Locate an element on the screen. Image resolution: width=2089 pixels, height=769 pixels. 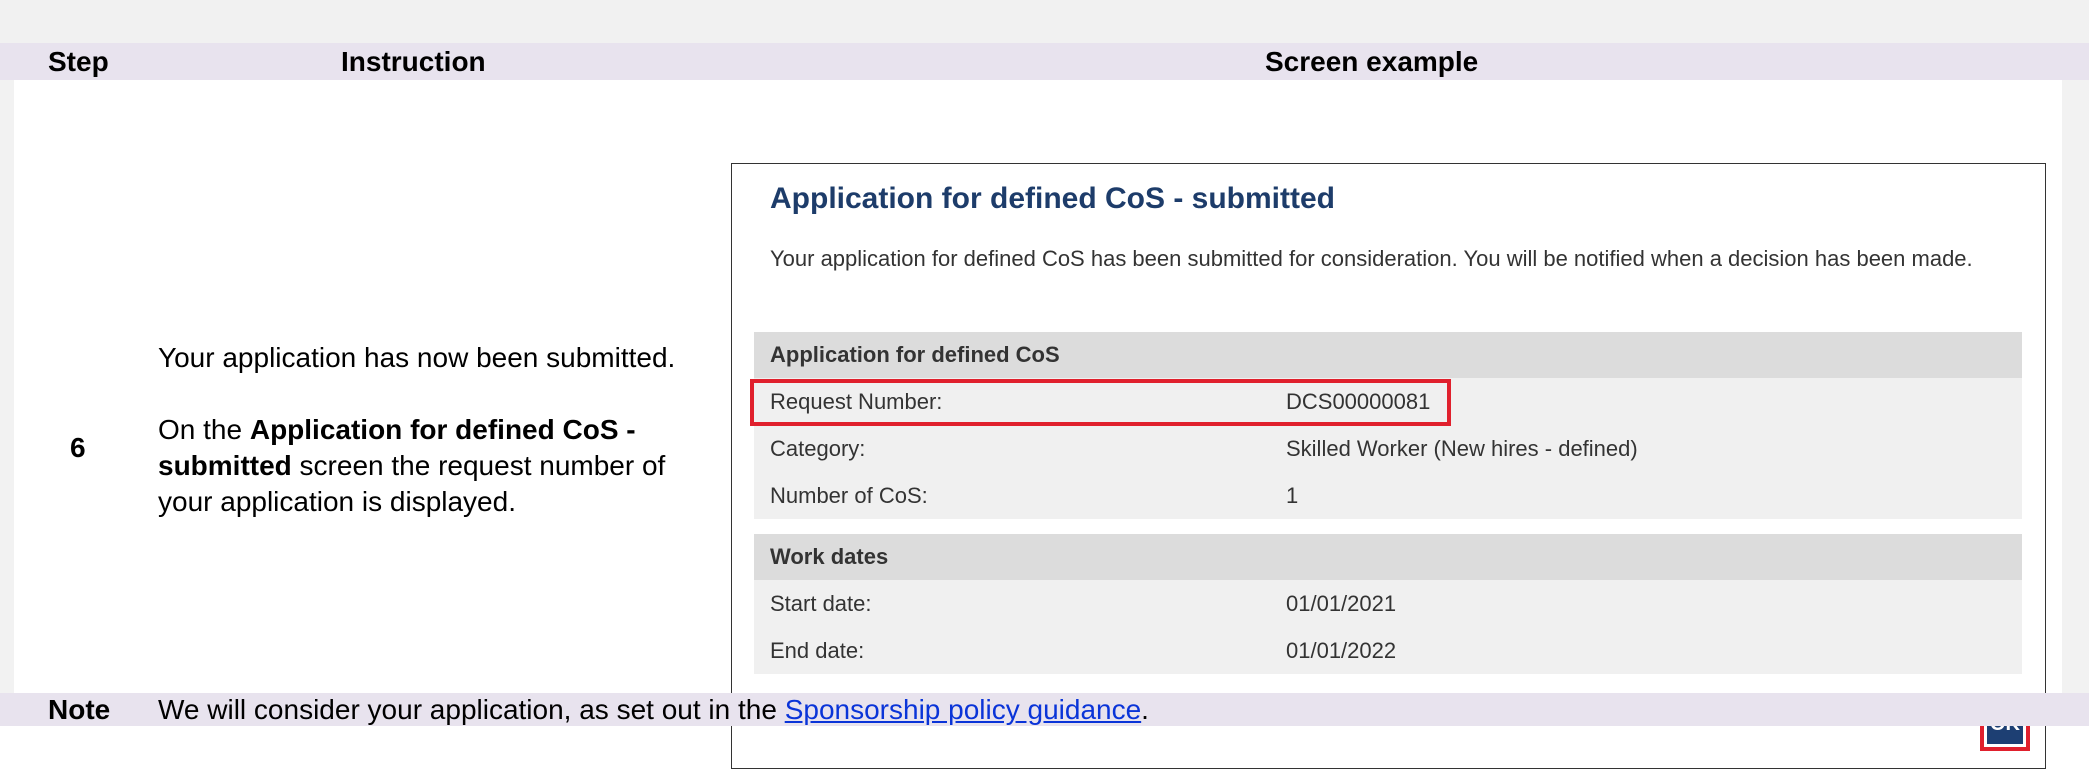
note-label: Note is located at coordinates (79, 709).